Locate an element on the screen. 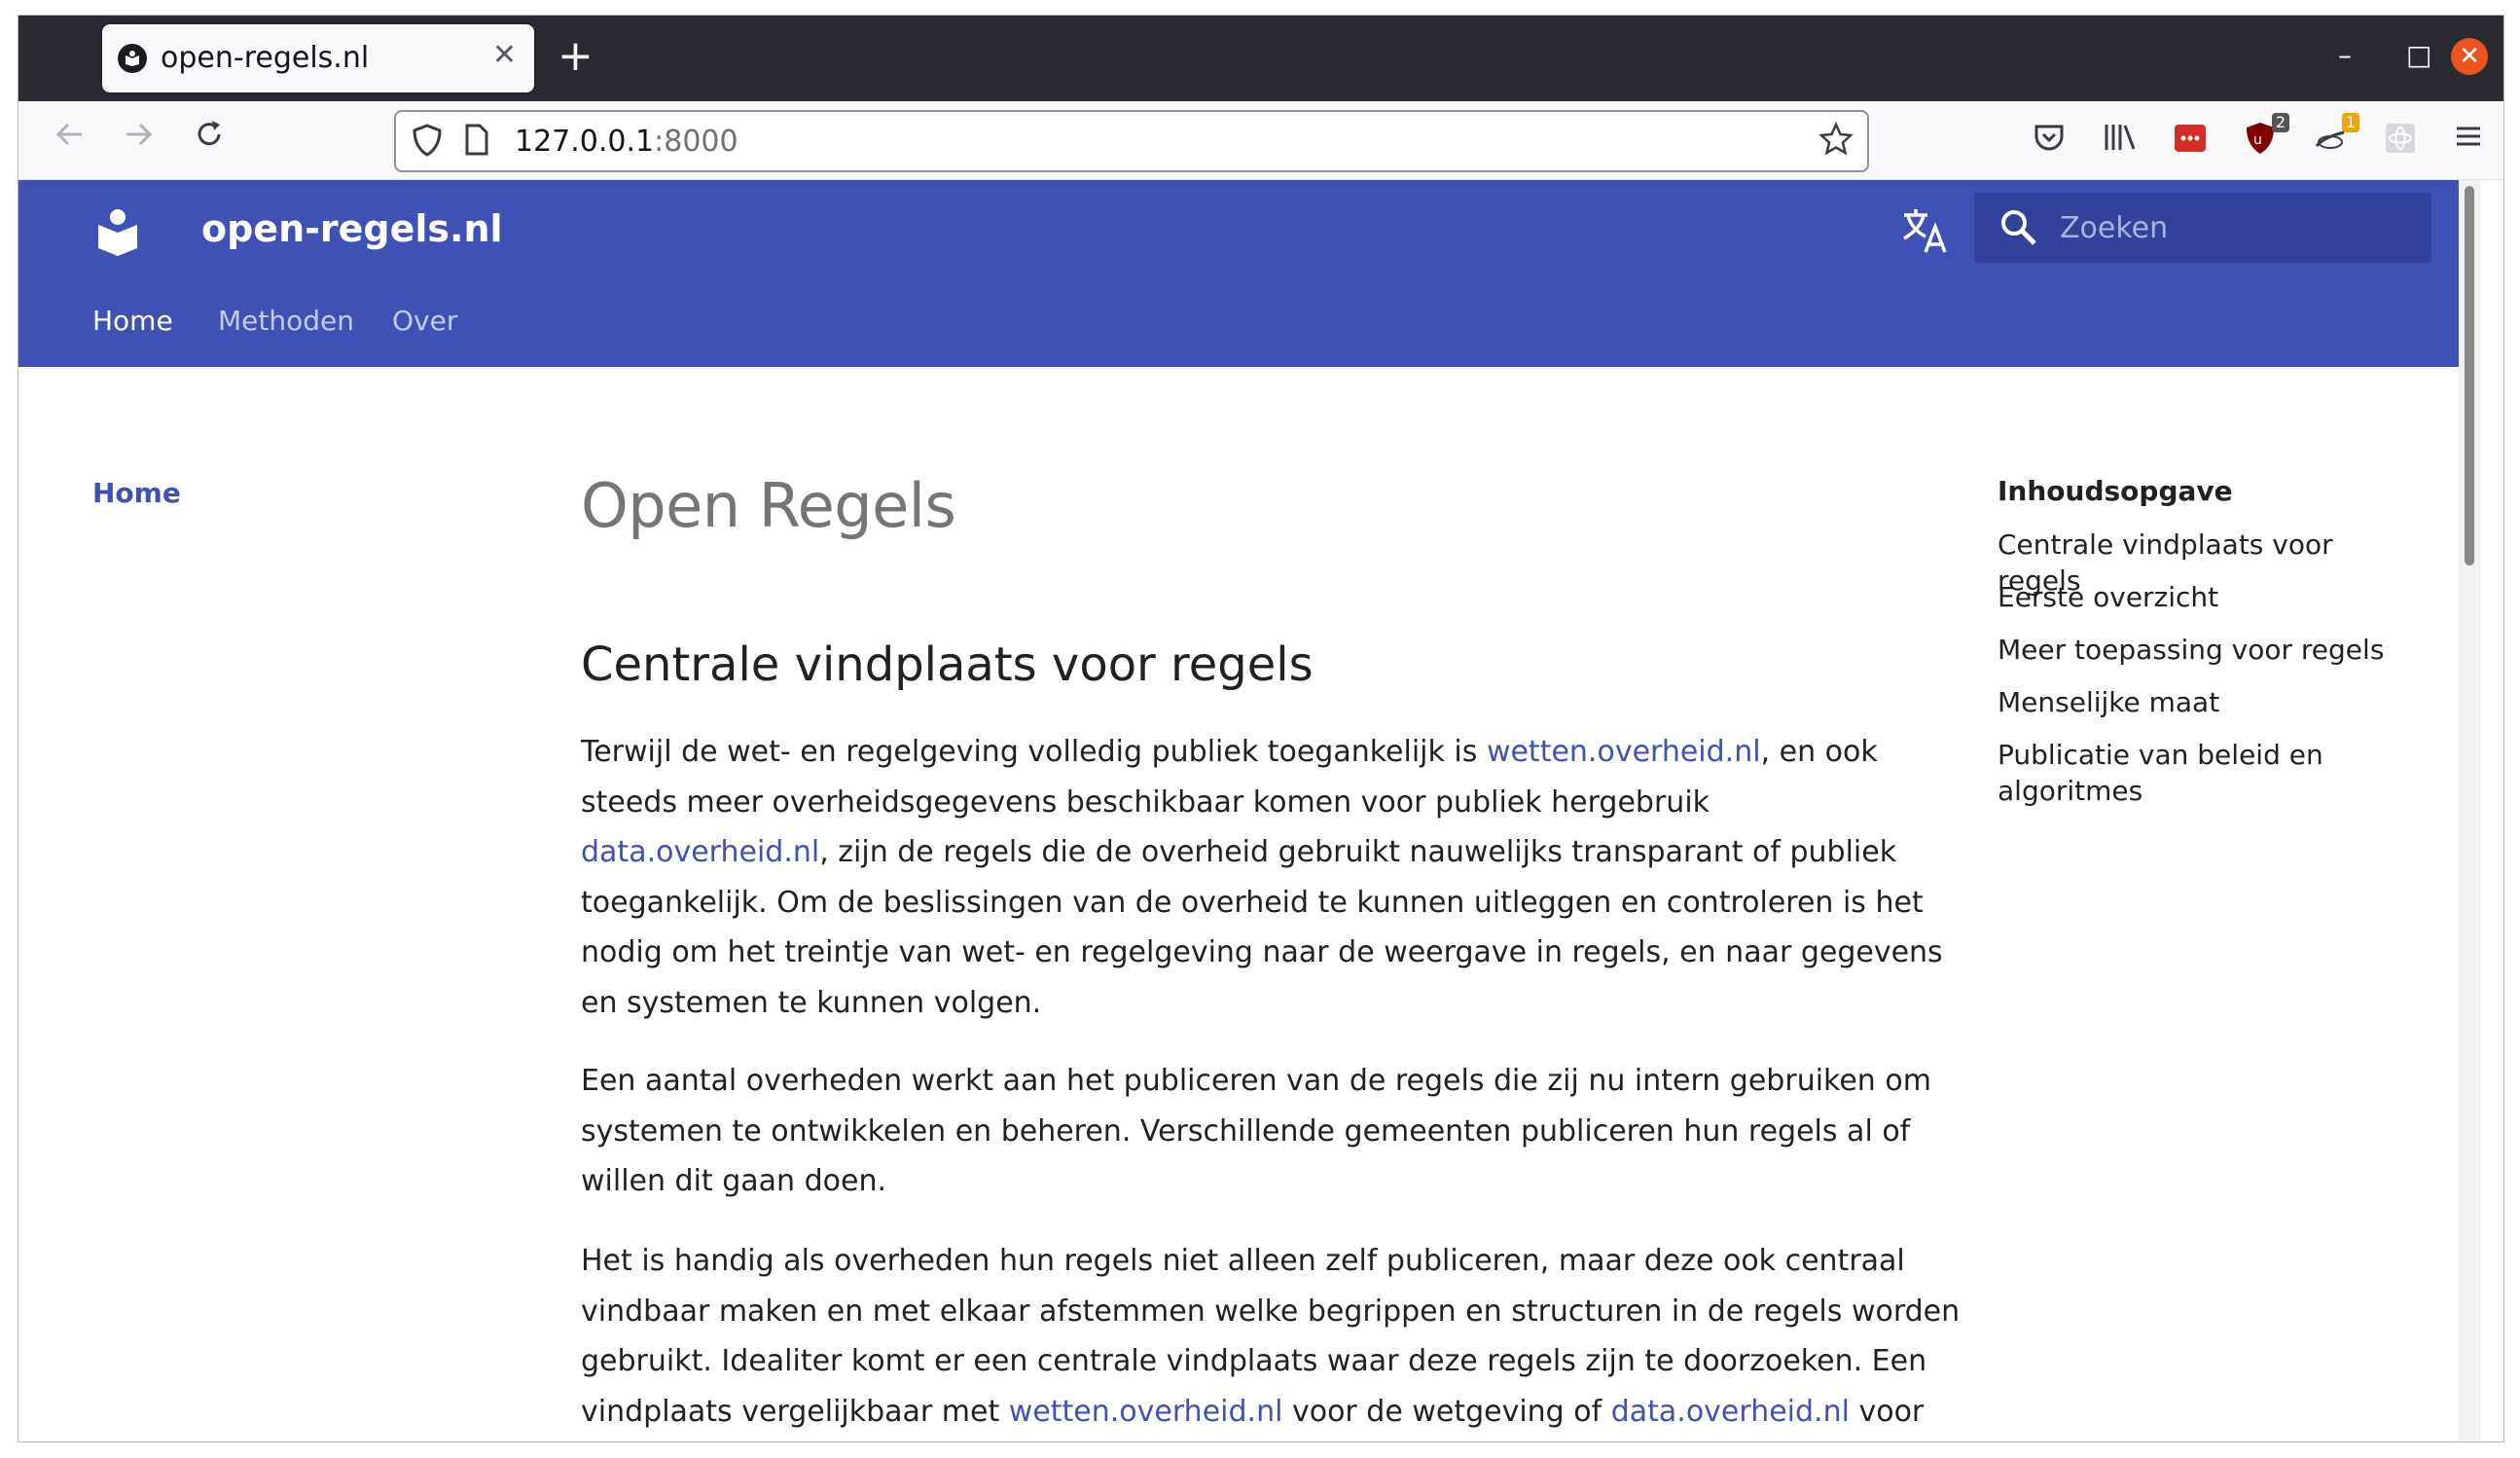 This screenshot has height=1458, width=2520. scrollbar-thumb is located at coordinates (2469, 375).